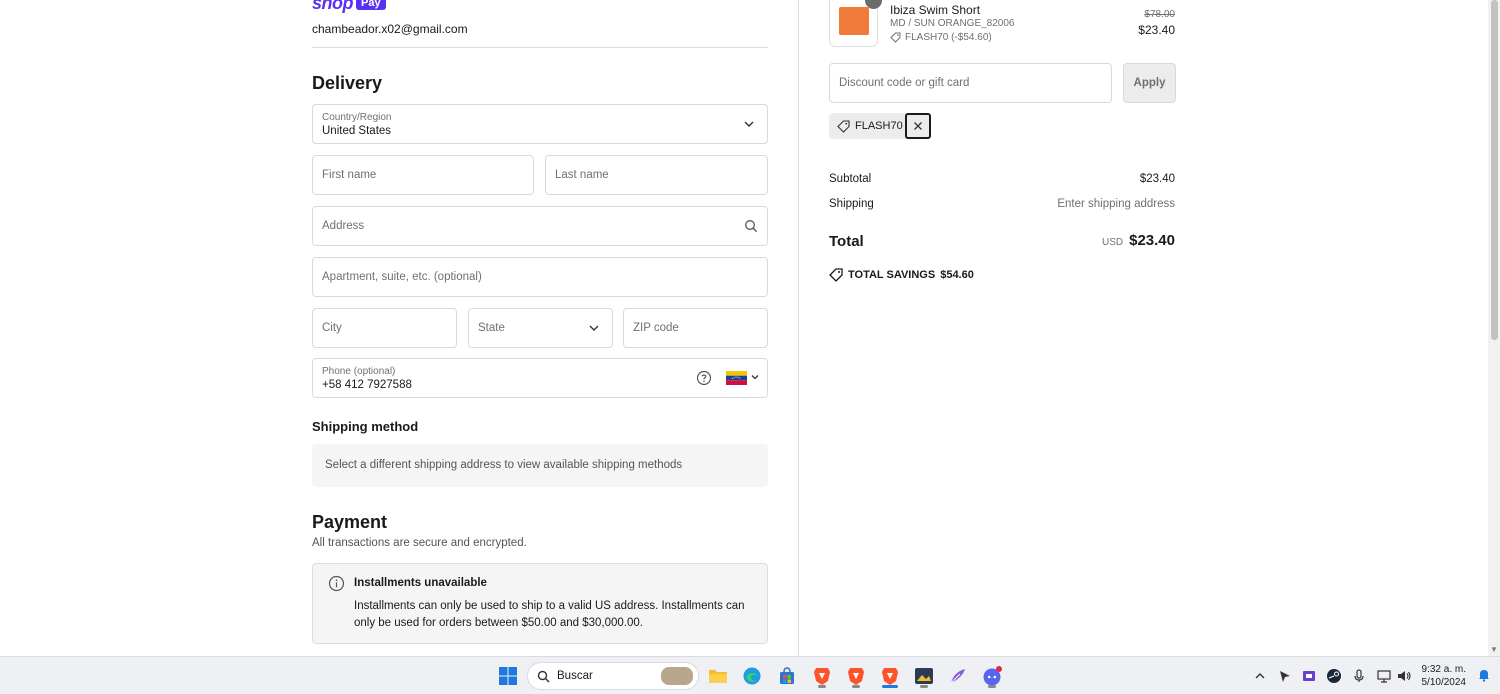  I want to click on scrollbar-thumb, so click(1494, 170).